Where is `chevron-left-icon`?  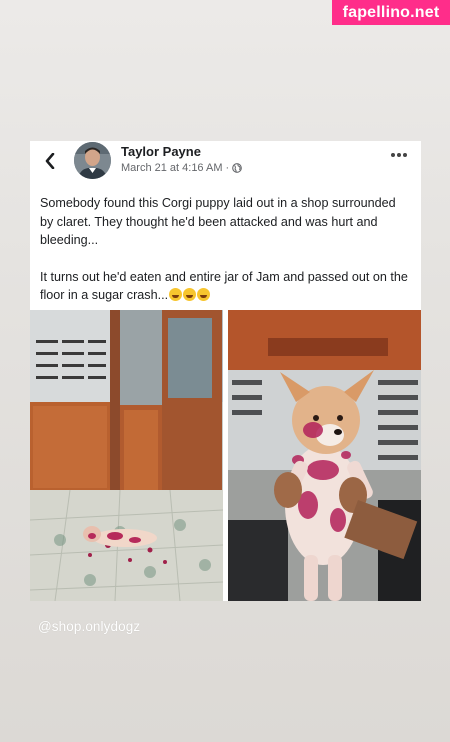
chevron-left-icon is located at coordinates (50, 161).